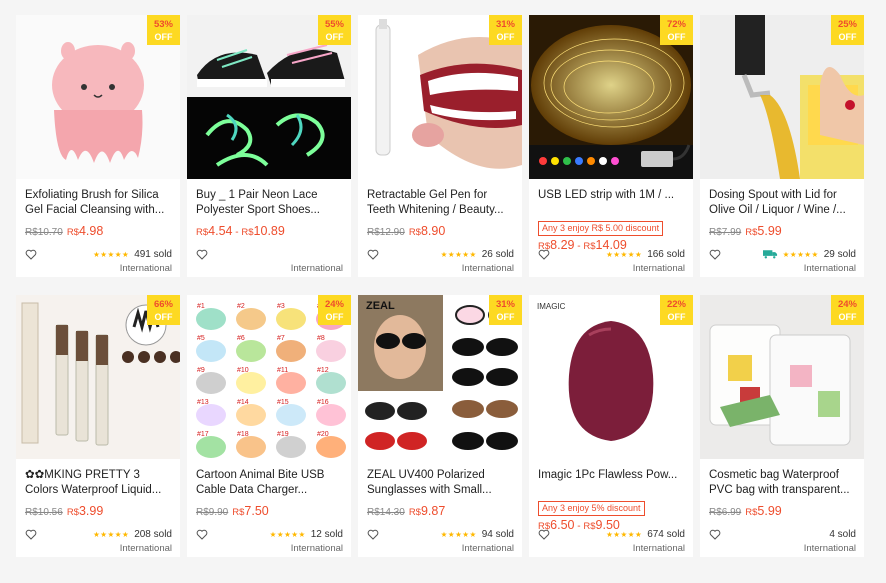  What do you see at coordinates (203, 402) in the screenshot?
I see `cable-number-label: #13` at bounding box center [203, 402].